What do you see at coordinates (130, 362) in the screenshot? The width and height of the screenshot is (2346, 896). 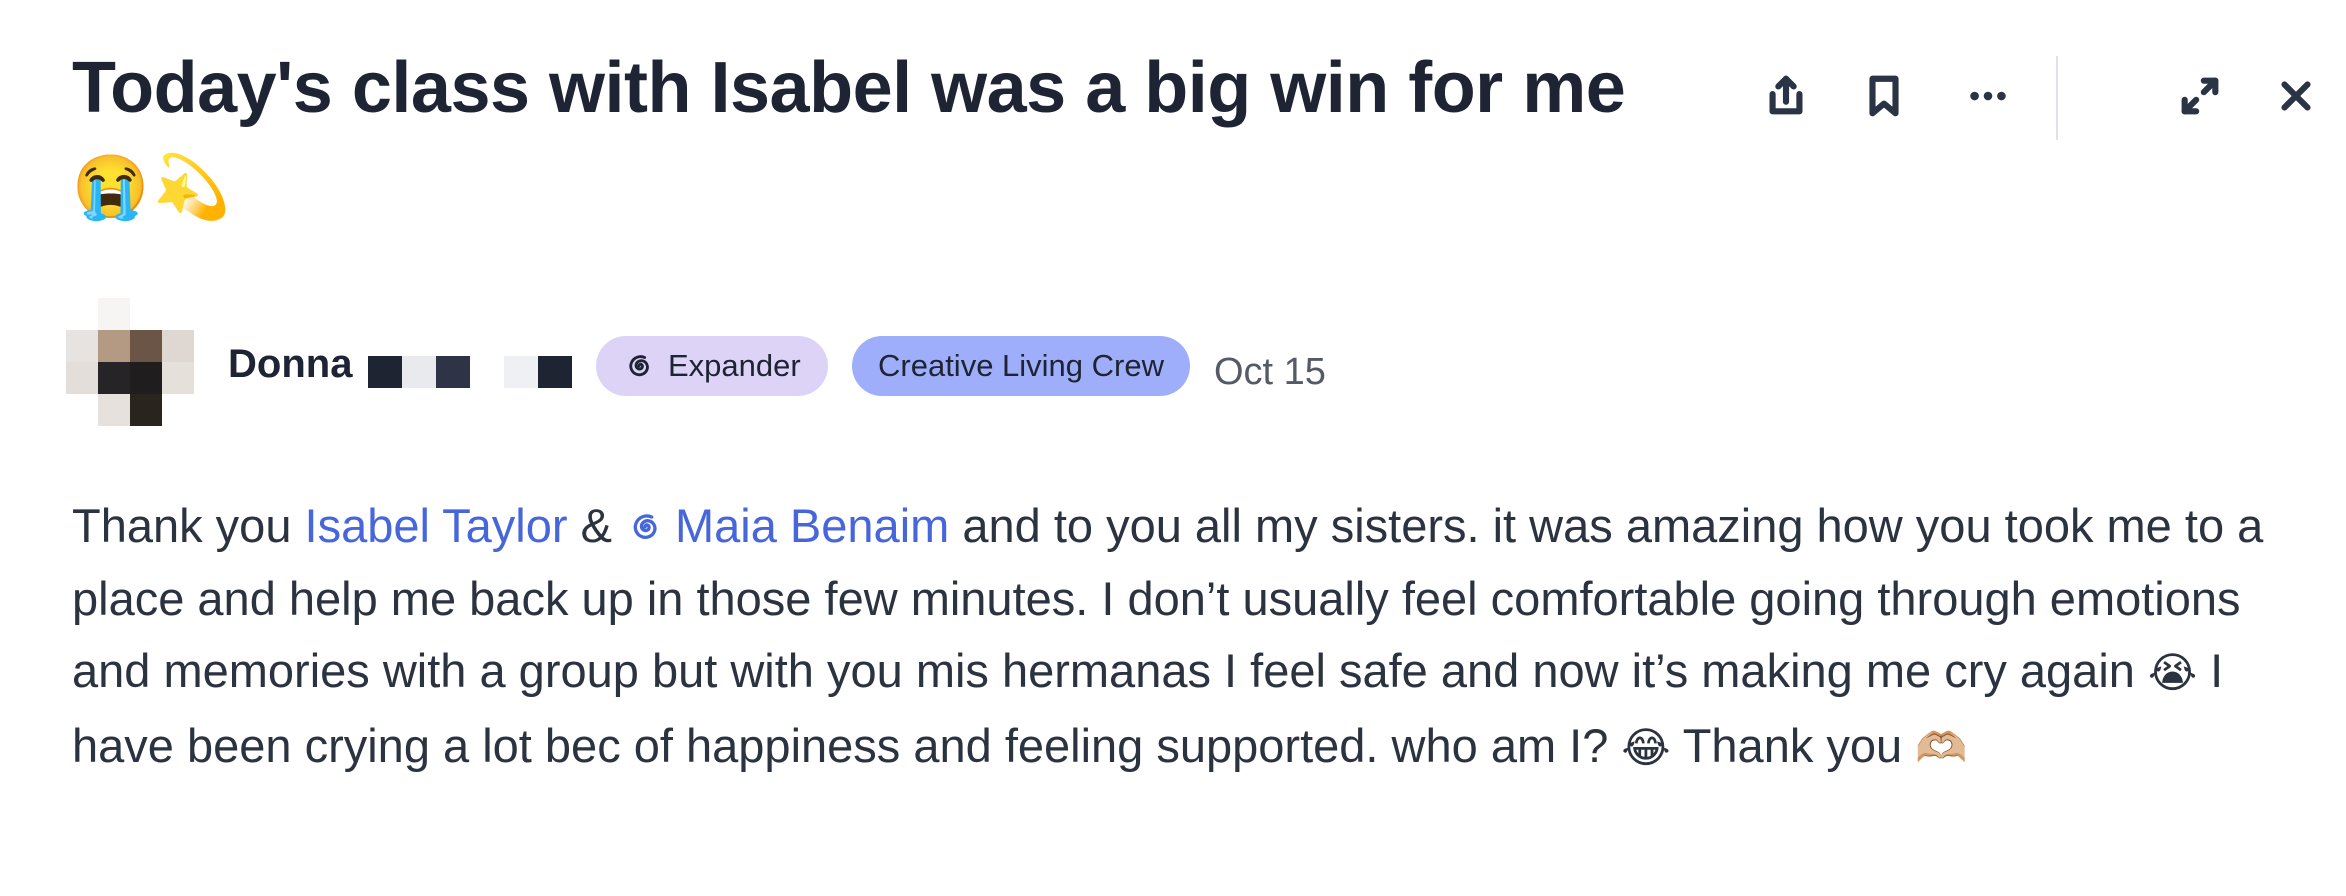 I see `avatar` at bounding box center [130, 362].